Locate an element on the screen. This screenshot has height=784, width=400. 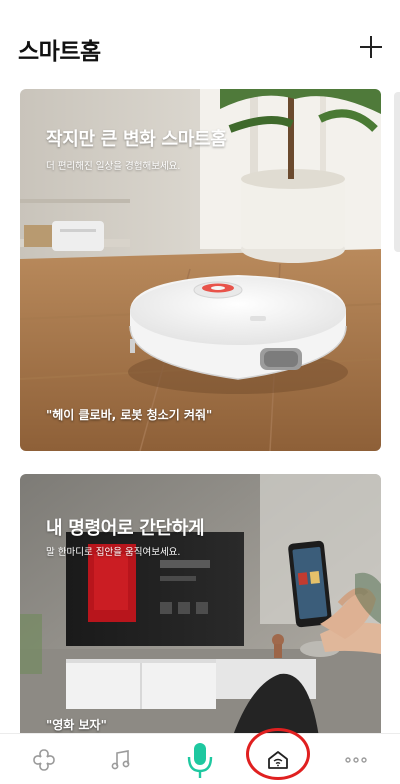
card-quote: "헤이 클로바, 로봇 청소기 켜줘" is located at coordinates (129, 415).